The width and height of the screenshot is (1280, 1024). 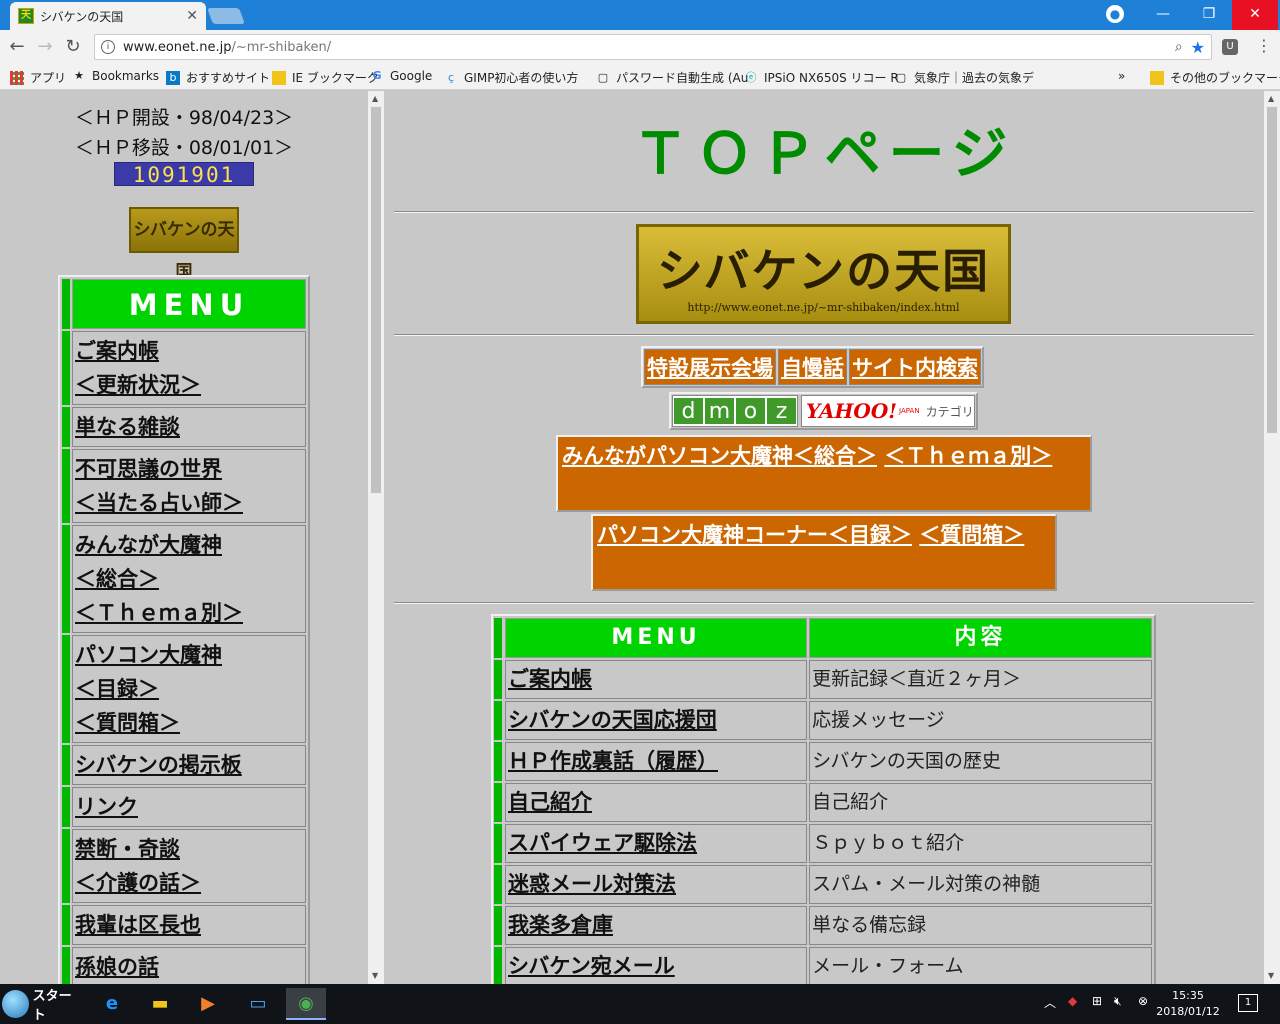 What do you see at coordinates (376, 537) in the screenshot?
I see `left-frame-scrollbar: ▲ ▼` at bounding box center [376, 537].